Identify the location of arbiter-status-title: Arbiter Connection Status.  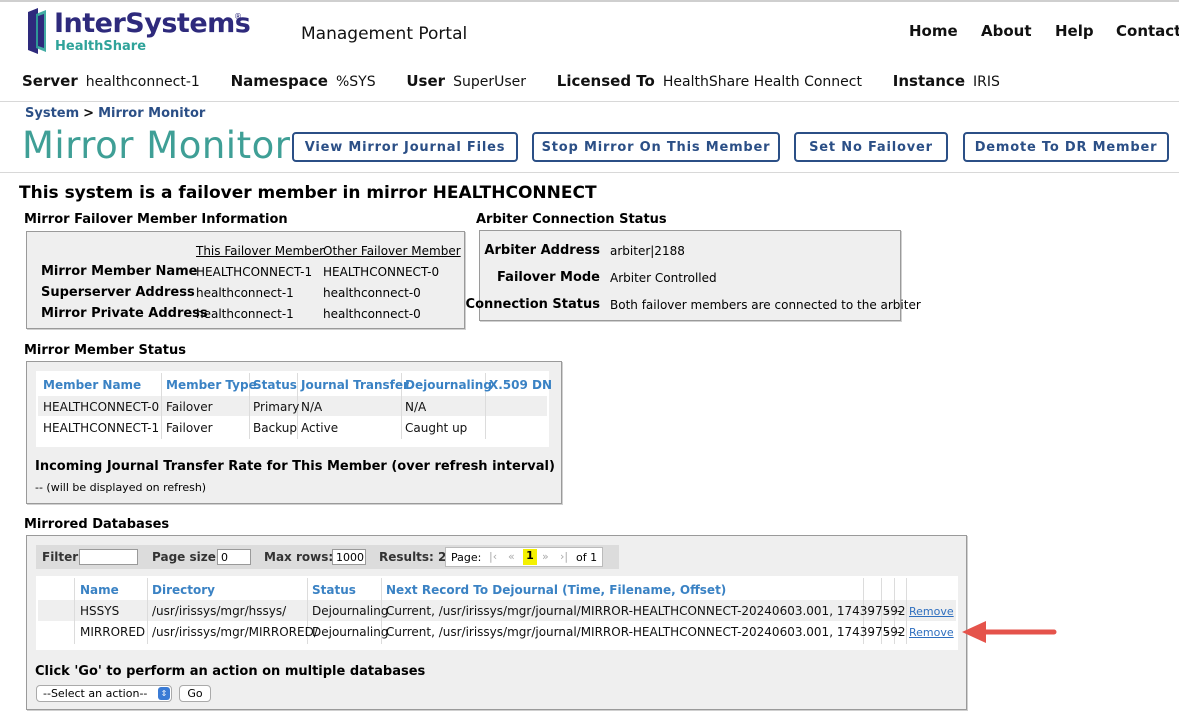
(571, 219).